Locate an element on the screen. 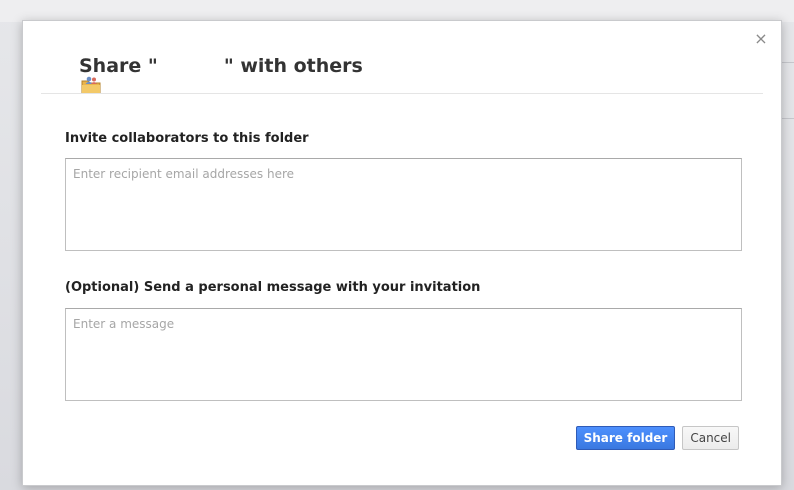  backdrop-top-bar is located at coordinates (397, 11).